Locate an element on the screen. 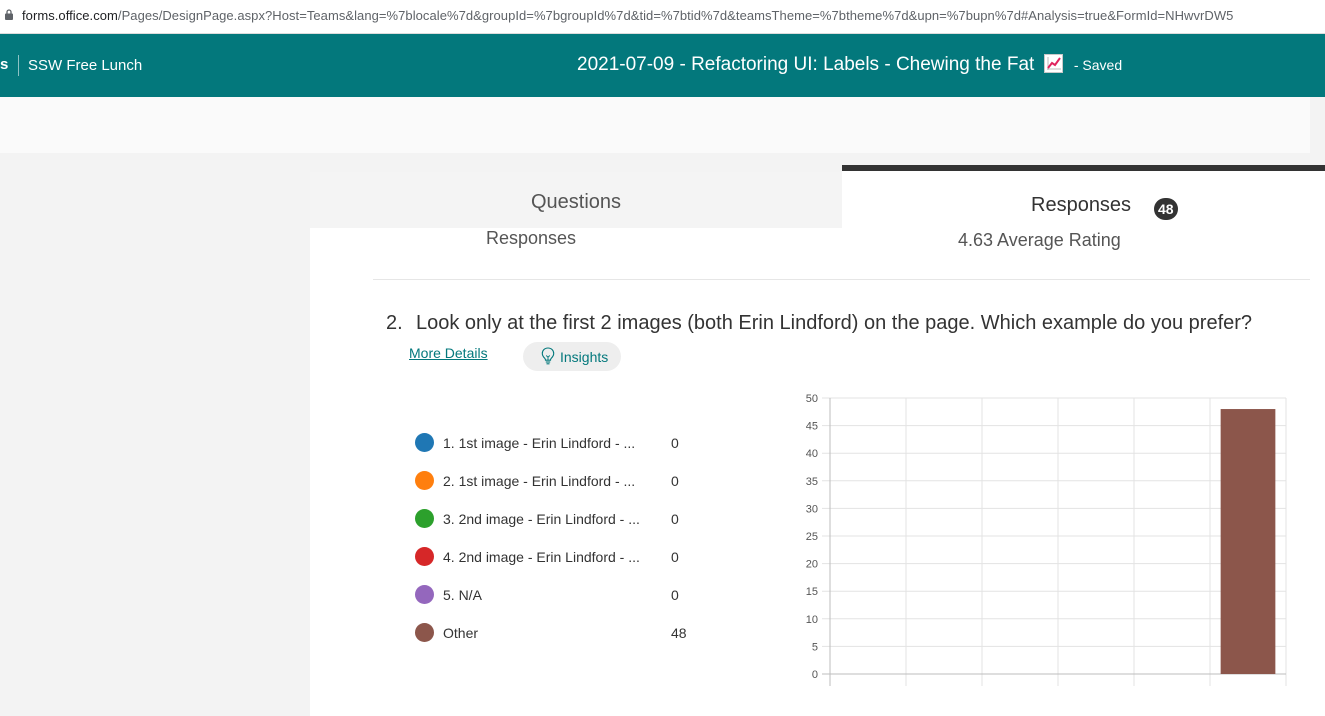 This screenshot has width=1325, height=716. group-name: SSW Free Lunch is located at coordinates (85, 65).